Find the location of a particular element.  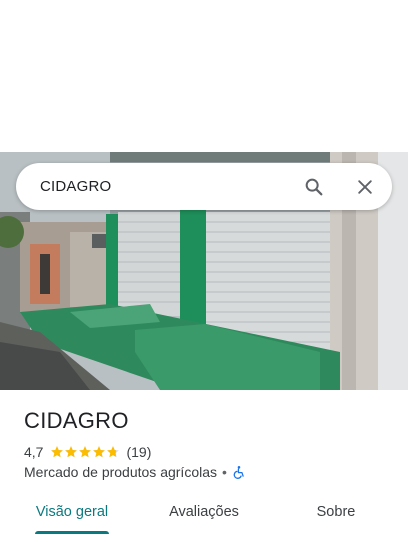

tab-reviews: Avaliações is located at coordinates (204, 512).